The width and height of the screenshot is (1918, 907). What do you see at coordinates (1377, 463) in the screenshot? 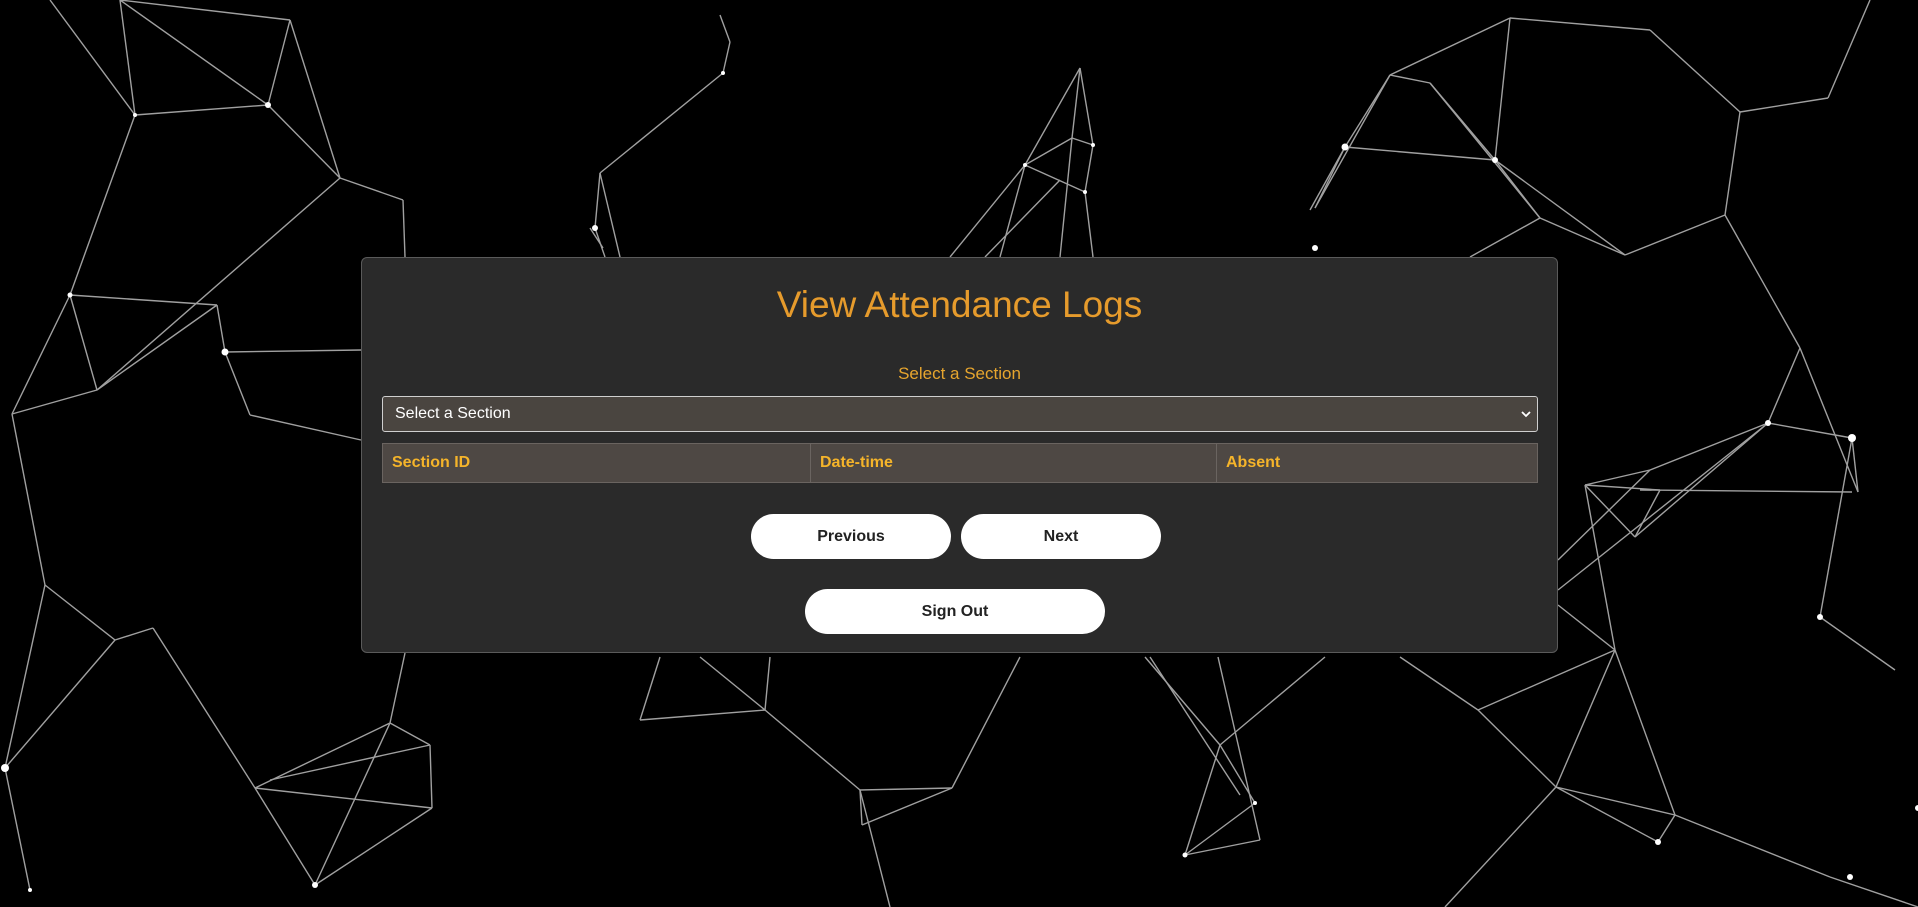
I see `column-header-absent: Absent` at bounding box center [1377, 463].